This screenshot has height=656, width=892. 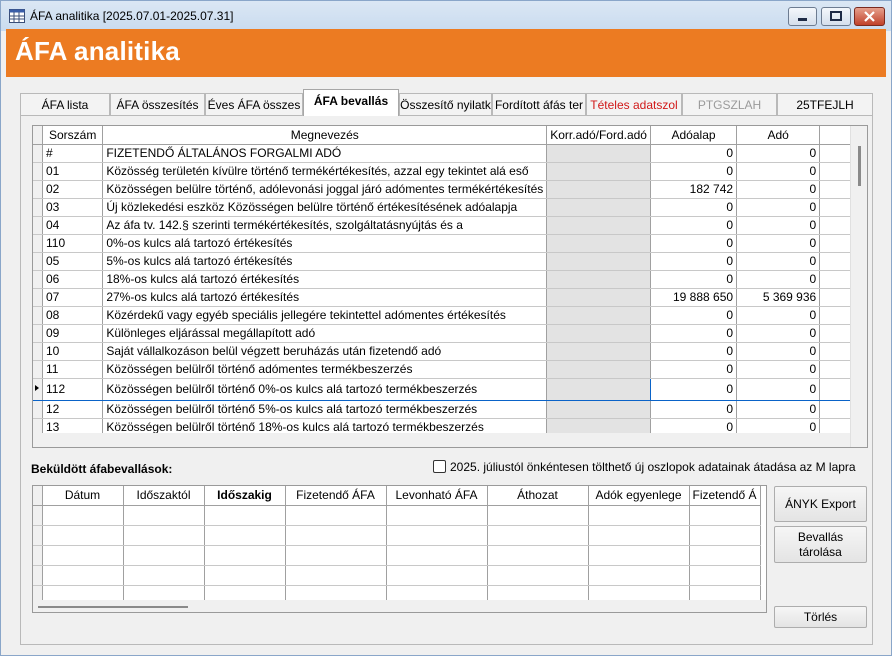 I want to click on tab-forditott-afas: Fordított áfás ter, so click(x=539, y=104).